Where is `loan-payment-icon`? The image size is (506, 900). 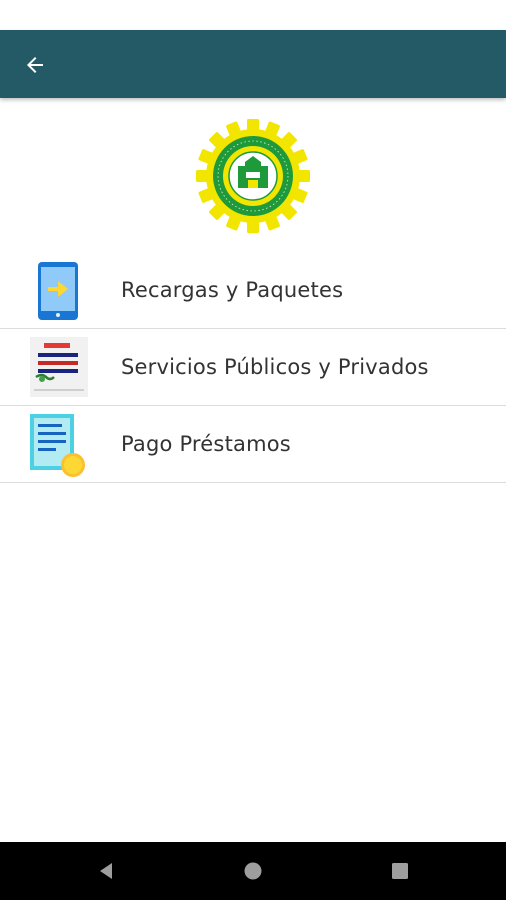
loan-payment-icon is located at coordinates (58, 444).